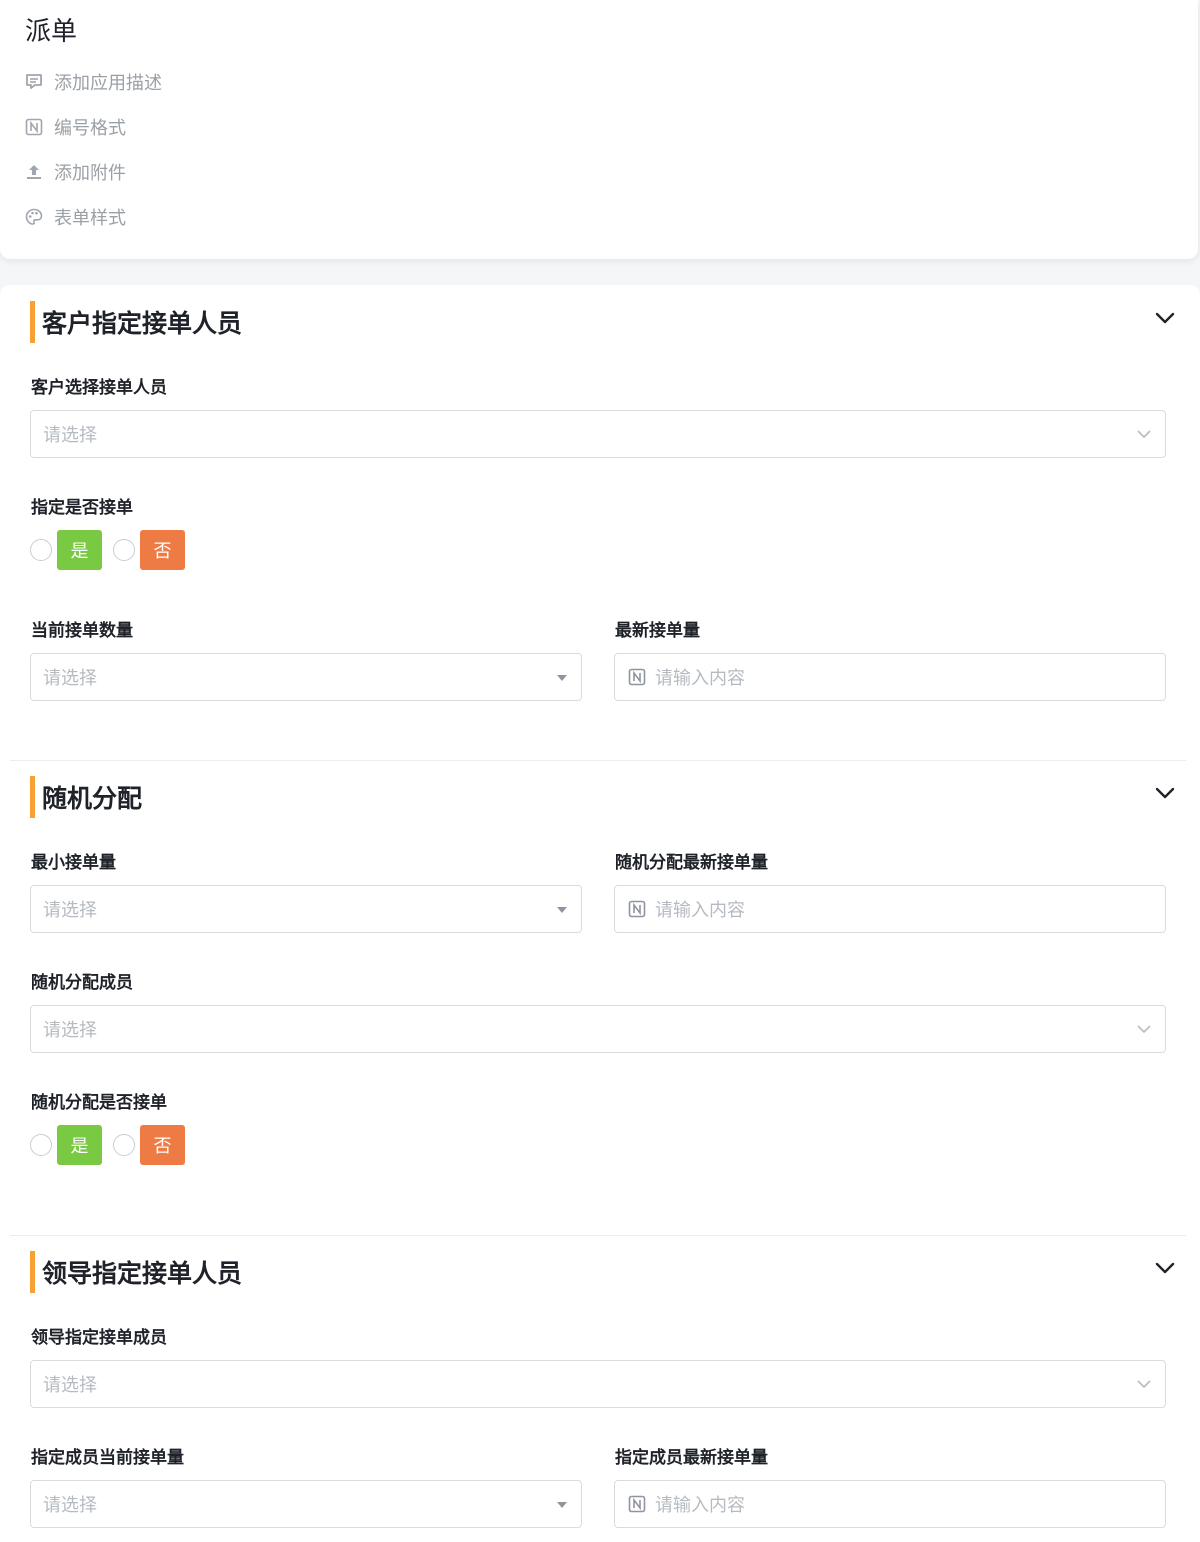 The image size is (1200, 1542). What do you see at coordinates (306, 909) in the screenshot?
I see `min-count-select: 请选择` at bounding box center [306, 909].